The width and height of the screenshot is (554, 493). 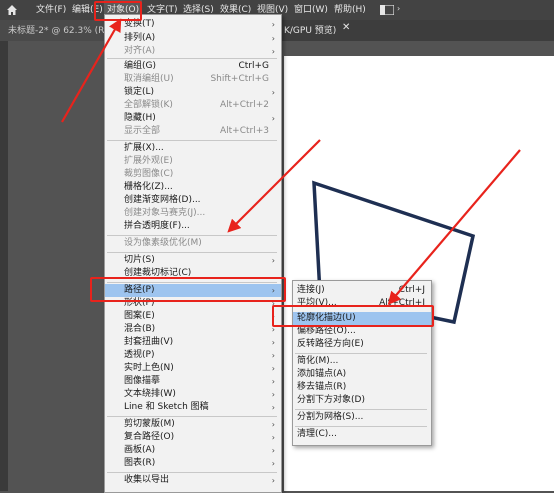 What do you see at coordinates (274, 186) in the screenshot?
I see `arrow-to-path-item` at bounding box center [274, 186].